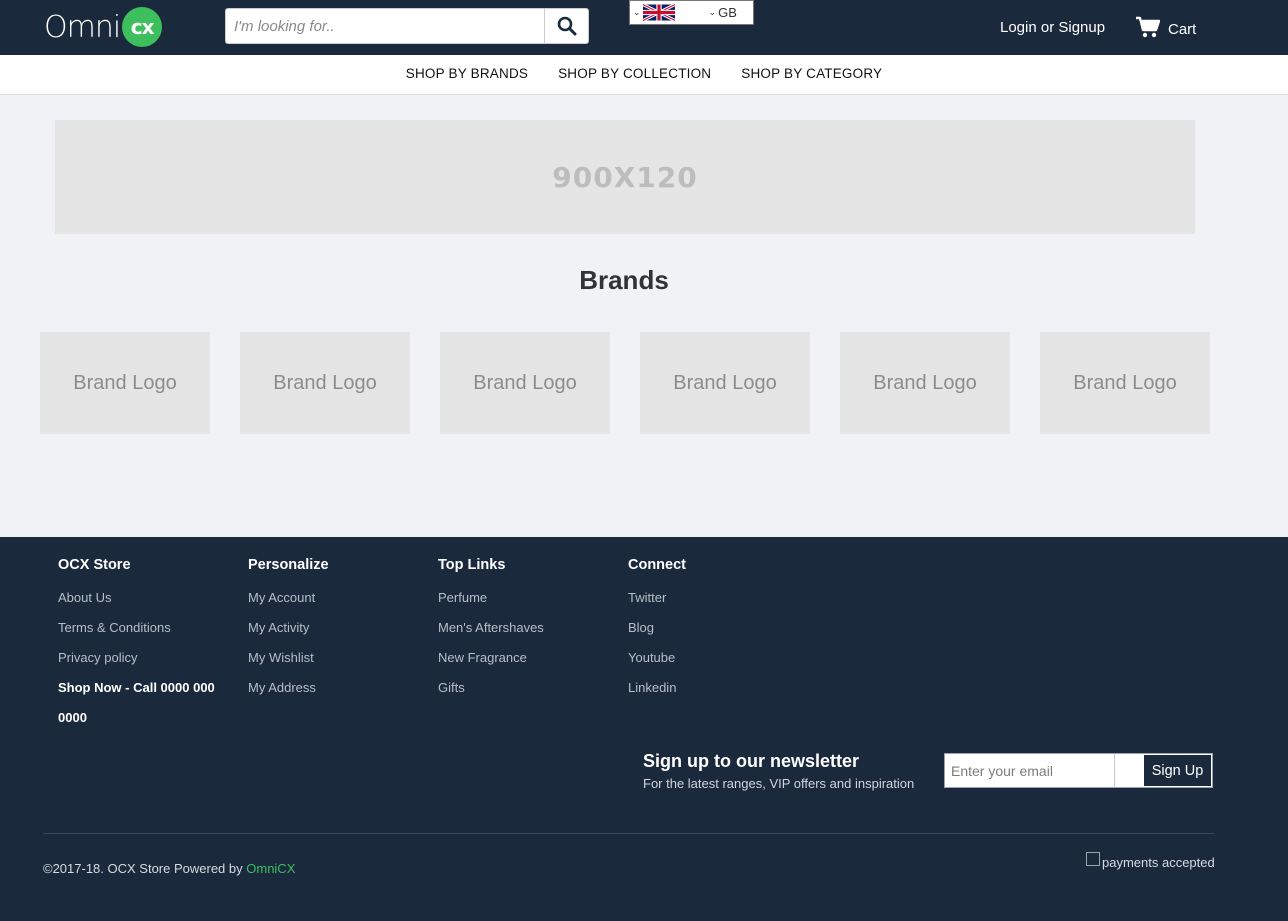 The height and width of the screenshot is (921, 1288). Describe the element at coordinates (657, 565) in the screenshot. I see `footer-col-title: Connect` at that location.